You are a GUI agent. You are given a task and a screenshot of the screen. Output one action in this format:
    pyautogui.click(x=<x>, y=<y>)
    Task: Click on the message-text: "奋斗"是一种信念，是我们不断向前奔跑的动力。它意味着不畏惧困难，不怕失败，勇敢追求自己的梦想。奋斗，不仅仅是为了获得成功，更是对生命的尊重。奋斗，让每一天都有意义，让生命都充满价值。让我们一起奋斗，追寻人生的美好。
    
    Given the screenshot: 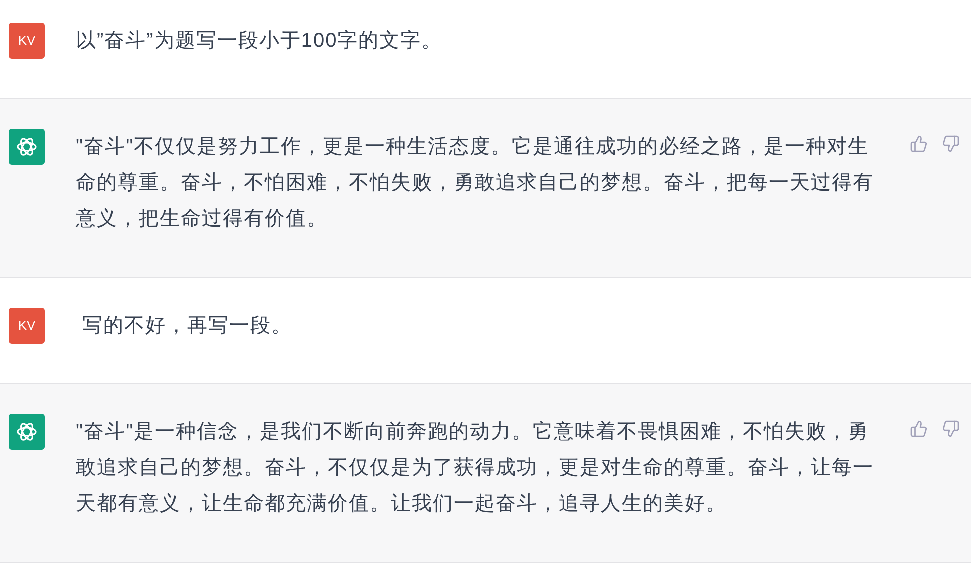 What is the action you would take?
    pyautogui.click(x=475, y=468)
    